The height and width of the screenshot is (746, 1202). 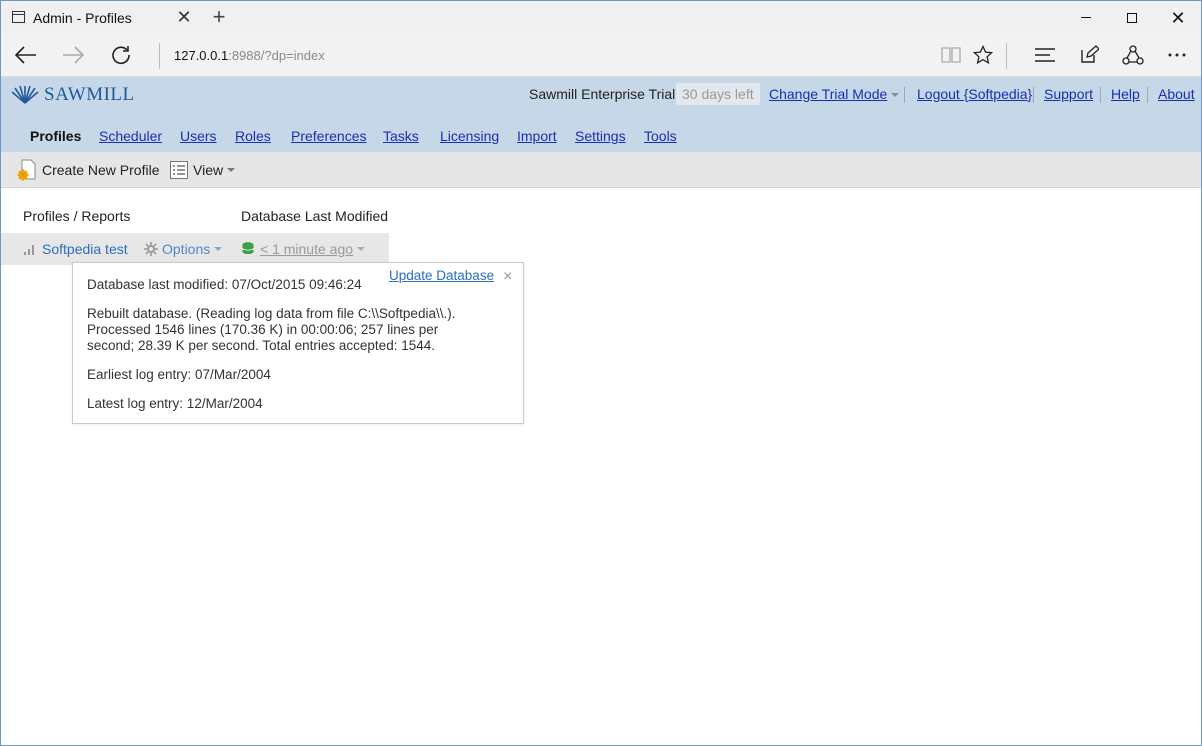 What do you see at coordinates (248, 248) in the screenshot?
I see `database-icon` at bounding box center [248, 248].